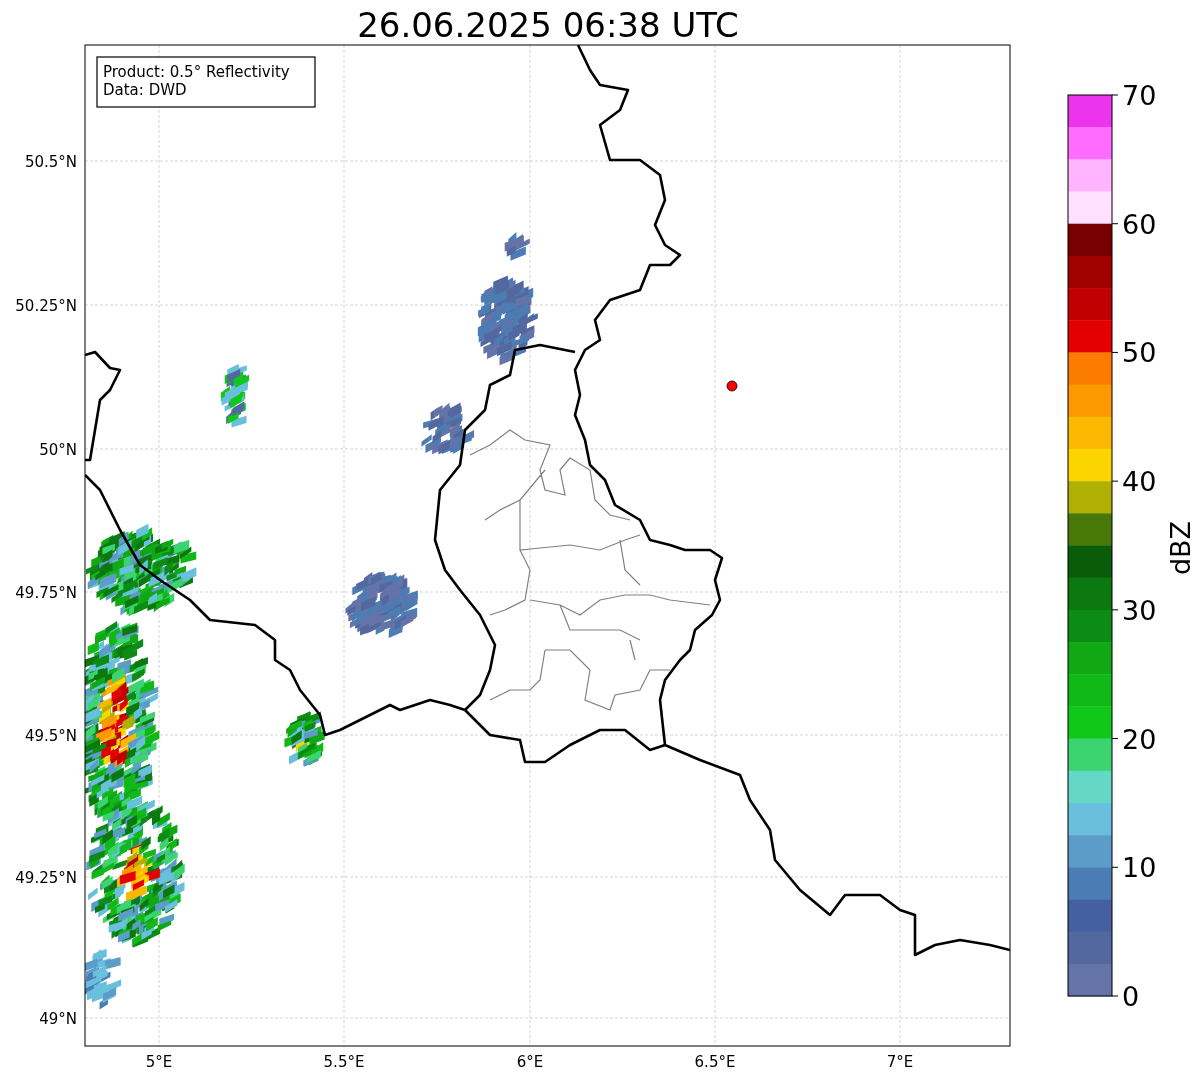  What do you see at coordinates (732, 386) in the screenshot?
I see `location-marker` at bounding box center [732, 386].